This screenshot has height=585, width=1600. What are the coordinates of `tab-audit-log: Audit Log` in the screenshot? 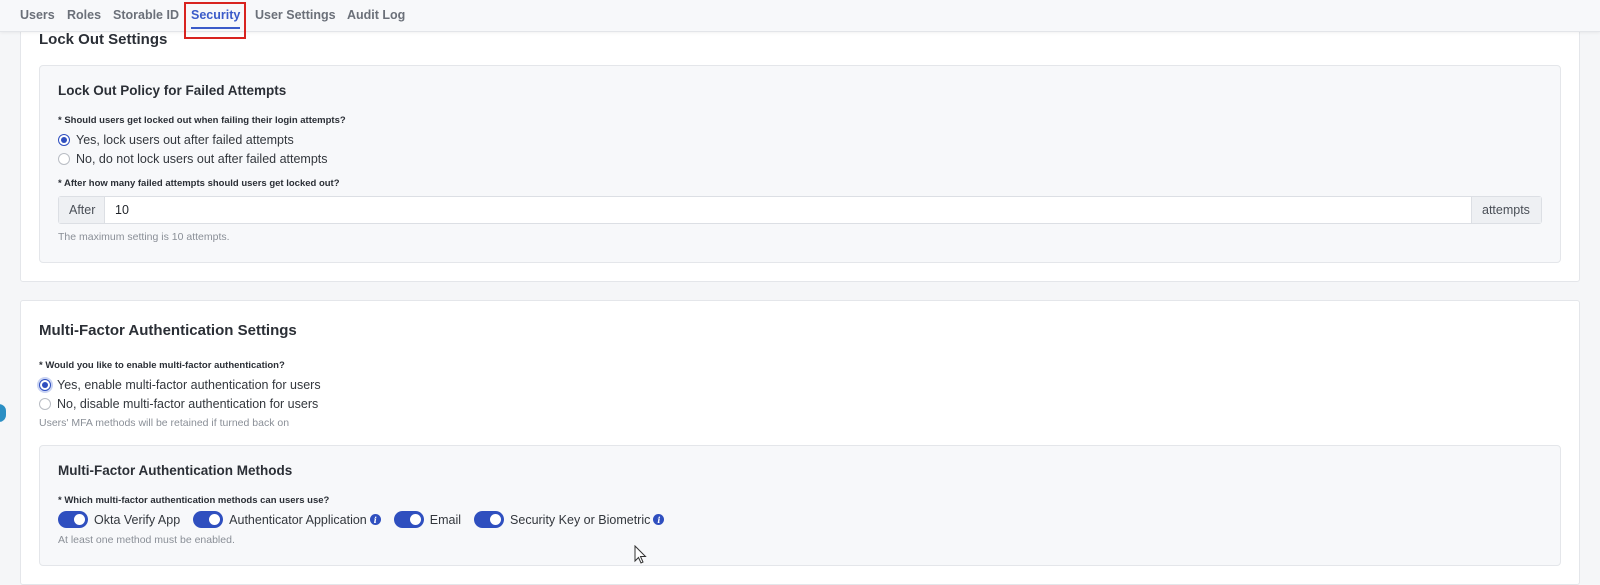 It's located at (376, 15).